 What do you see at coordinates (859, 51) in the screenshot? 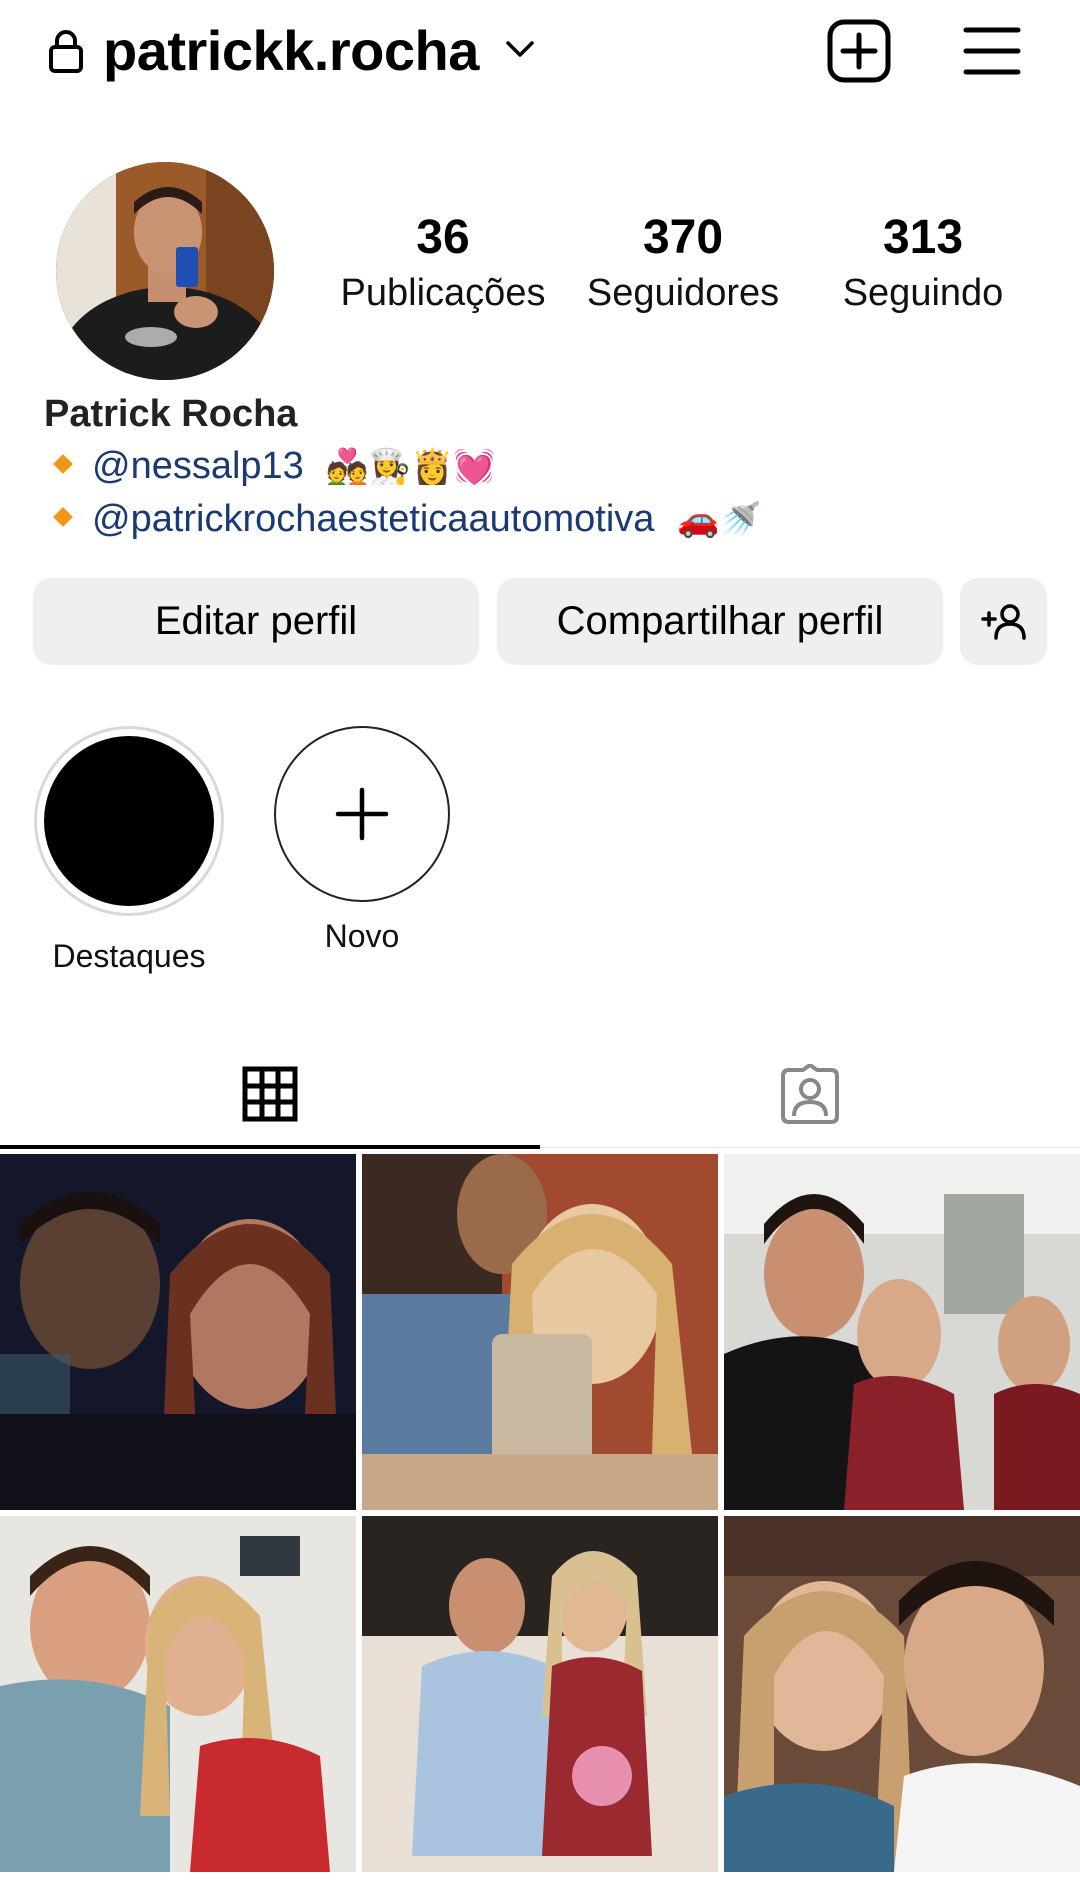
I see `new-post-icon` at bounding box center [859, 51].